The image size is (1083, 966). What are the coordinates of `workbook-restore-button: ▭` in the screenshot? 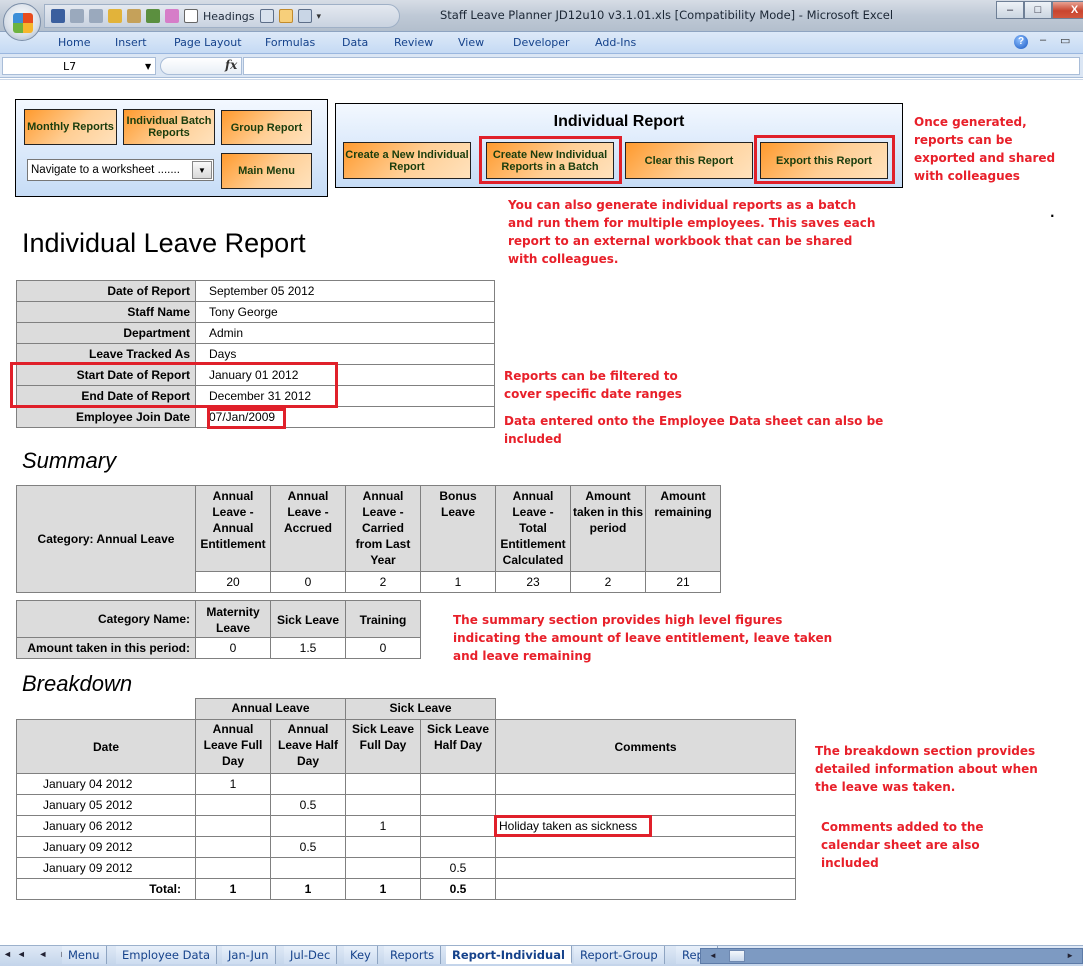 It's located at (1065, 40).